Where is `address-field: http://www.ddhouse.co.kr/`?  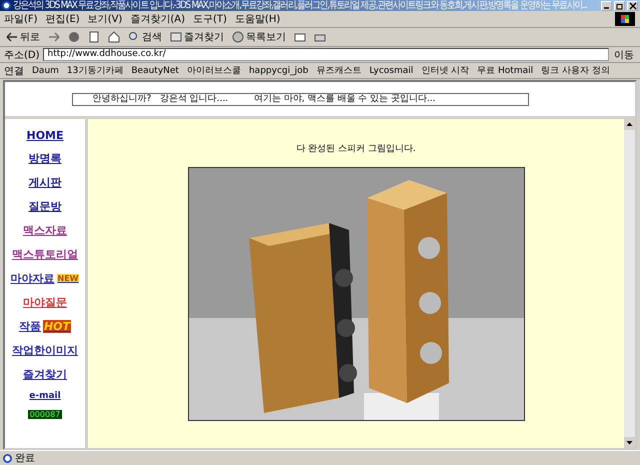 address-field: http://www.ddhouse.co.kr/ is located at coordinates (325, 54).